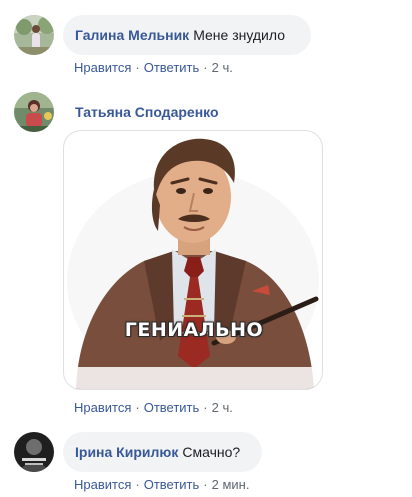  I want to click on avatar, so click(34, 452).